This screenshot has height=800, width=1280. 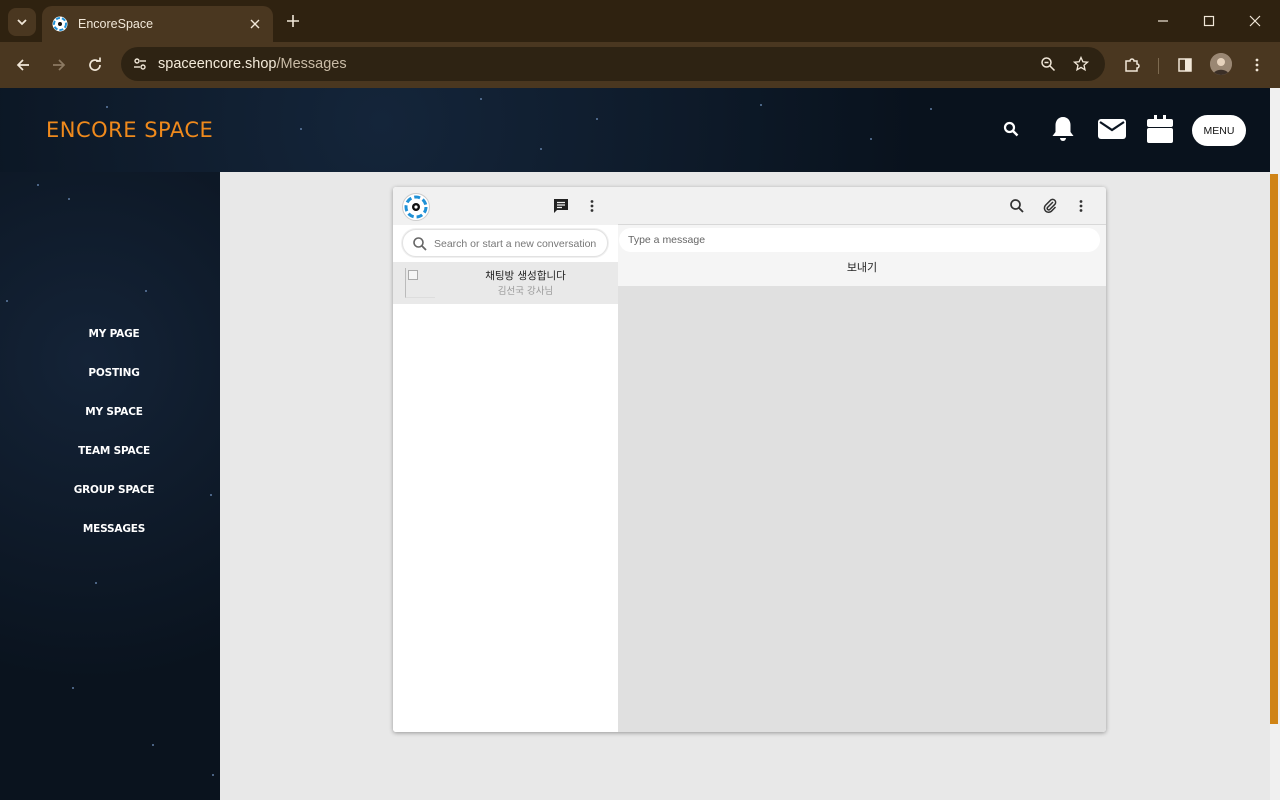 I want to click on maximize-button, so click(x=1209, y=21).